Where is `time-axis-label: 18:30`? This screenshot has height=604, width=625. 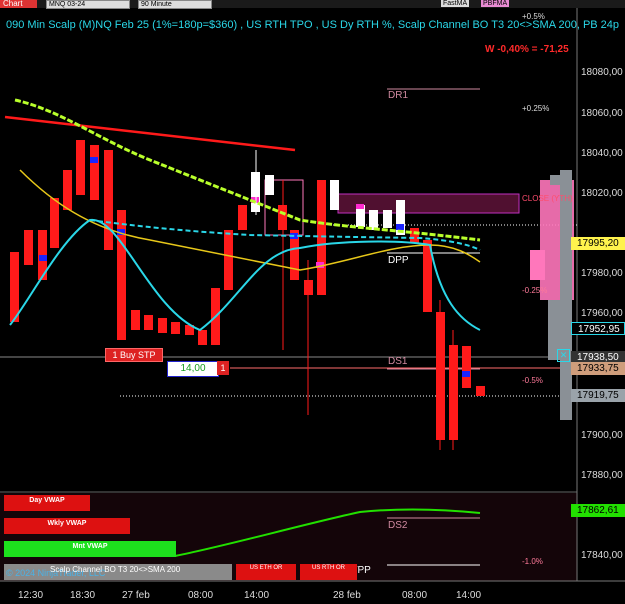
time-axis-label: 18:30 is located at coordinates (83, 595).